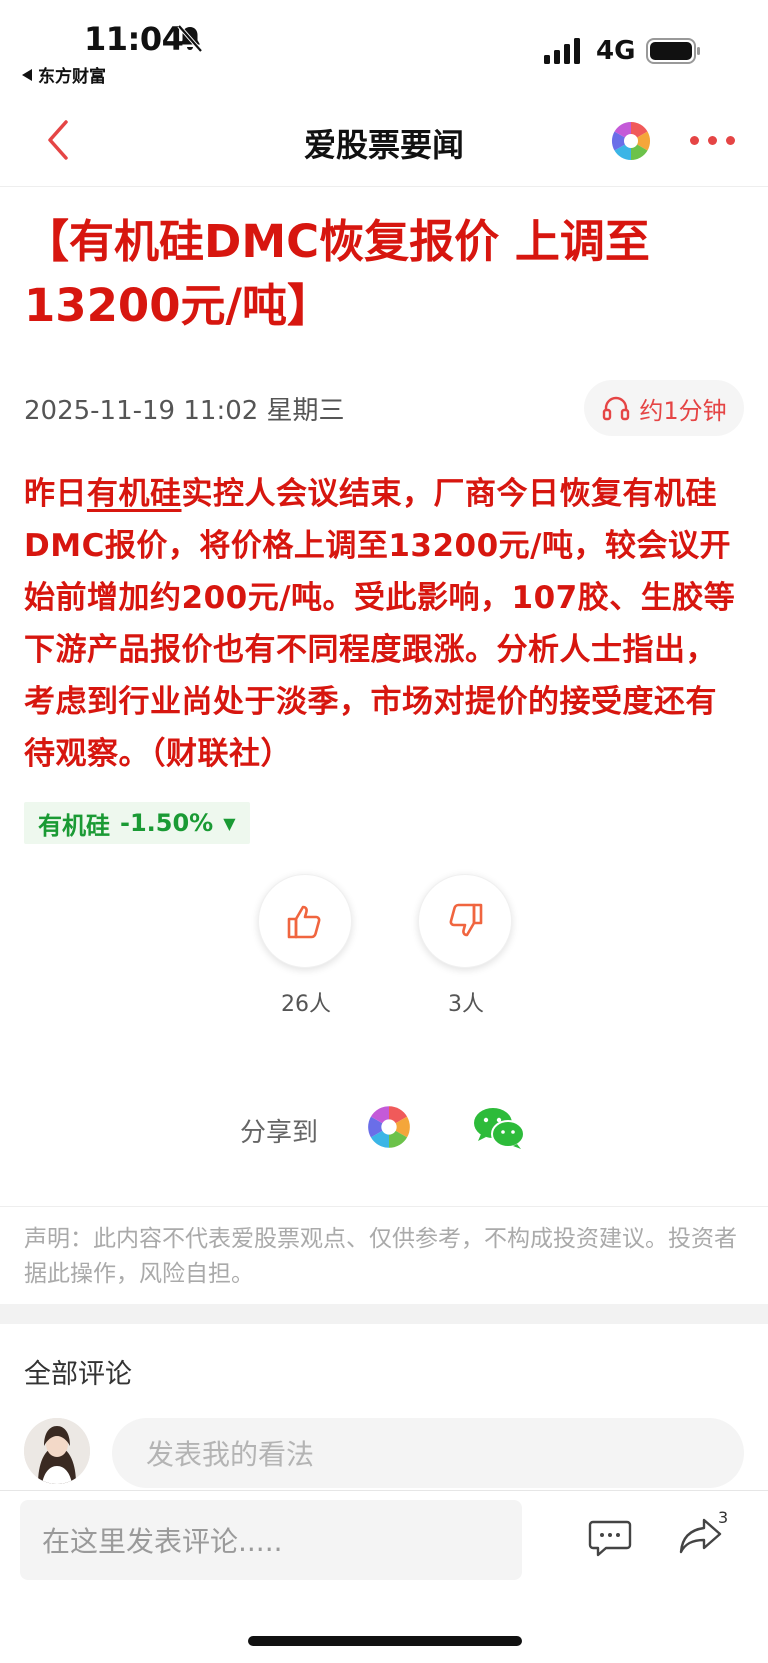  I want to click on dislike-count: 3人, so click(466, 1004).